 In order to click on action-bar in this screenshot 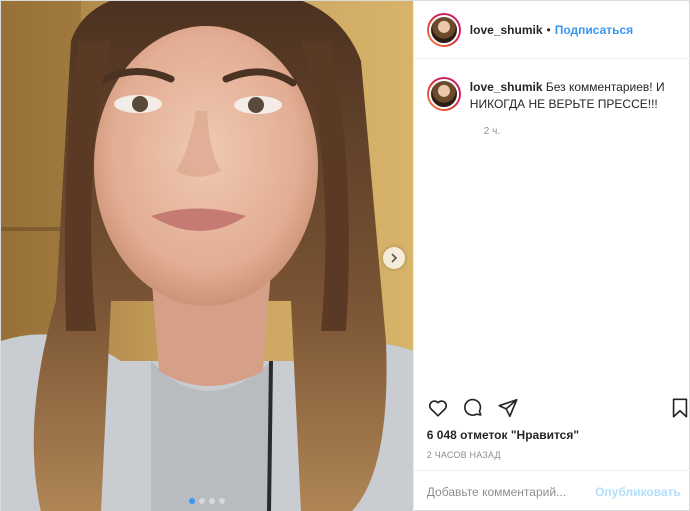, I will do `click(558, 409)`.